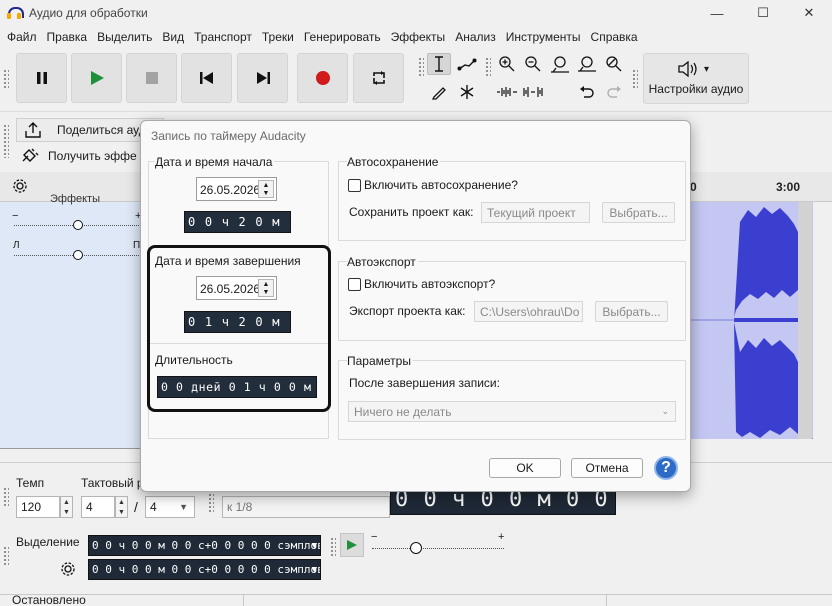 Image resolution: width=832 pixels, height=606 pixels. I want to click on enable-autosave-checkbox: Включить автосохранение?, so click(433, 185).